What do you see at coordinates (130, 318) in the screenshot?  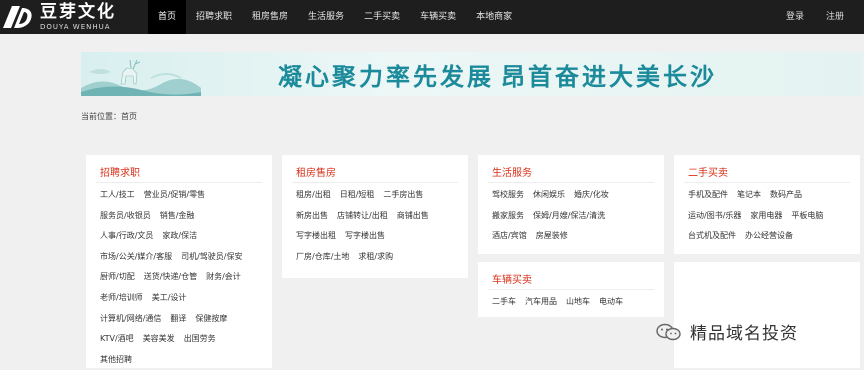 I see `link-it: 计算机/网络/通信` at bounding box center [130, 318].